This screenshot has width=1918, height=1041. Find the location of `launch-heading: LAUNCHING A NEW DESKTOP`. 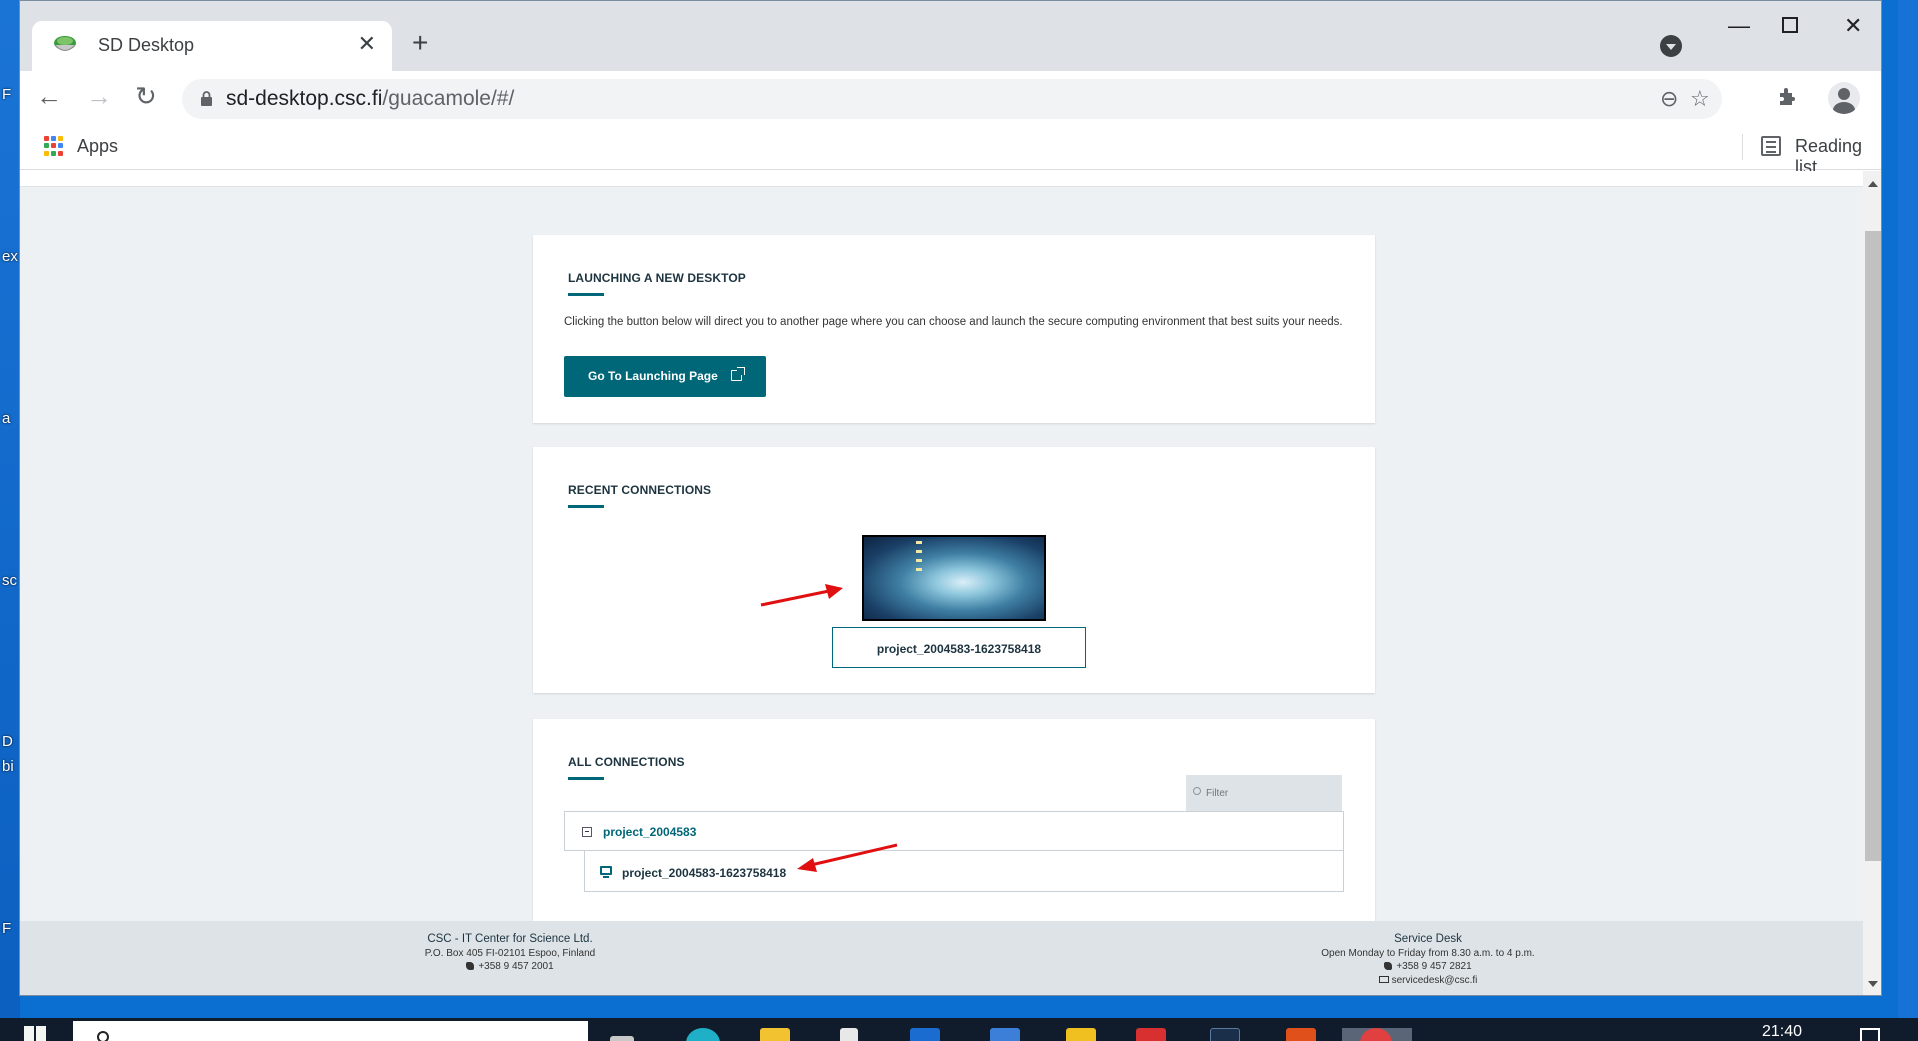

launch-heading: LAUNCHING A NEW DESKTOP is located at coordinates (657, 278).